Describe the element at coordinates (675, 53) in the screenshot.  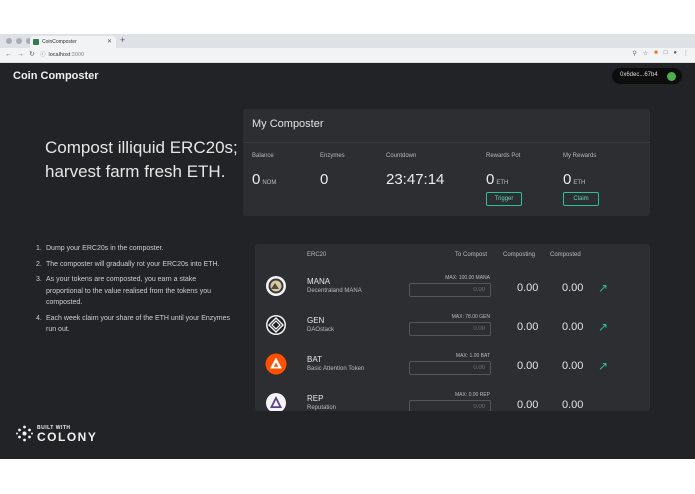
I see `profile-icon: ●` at that location.